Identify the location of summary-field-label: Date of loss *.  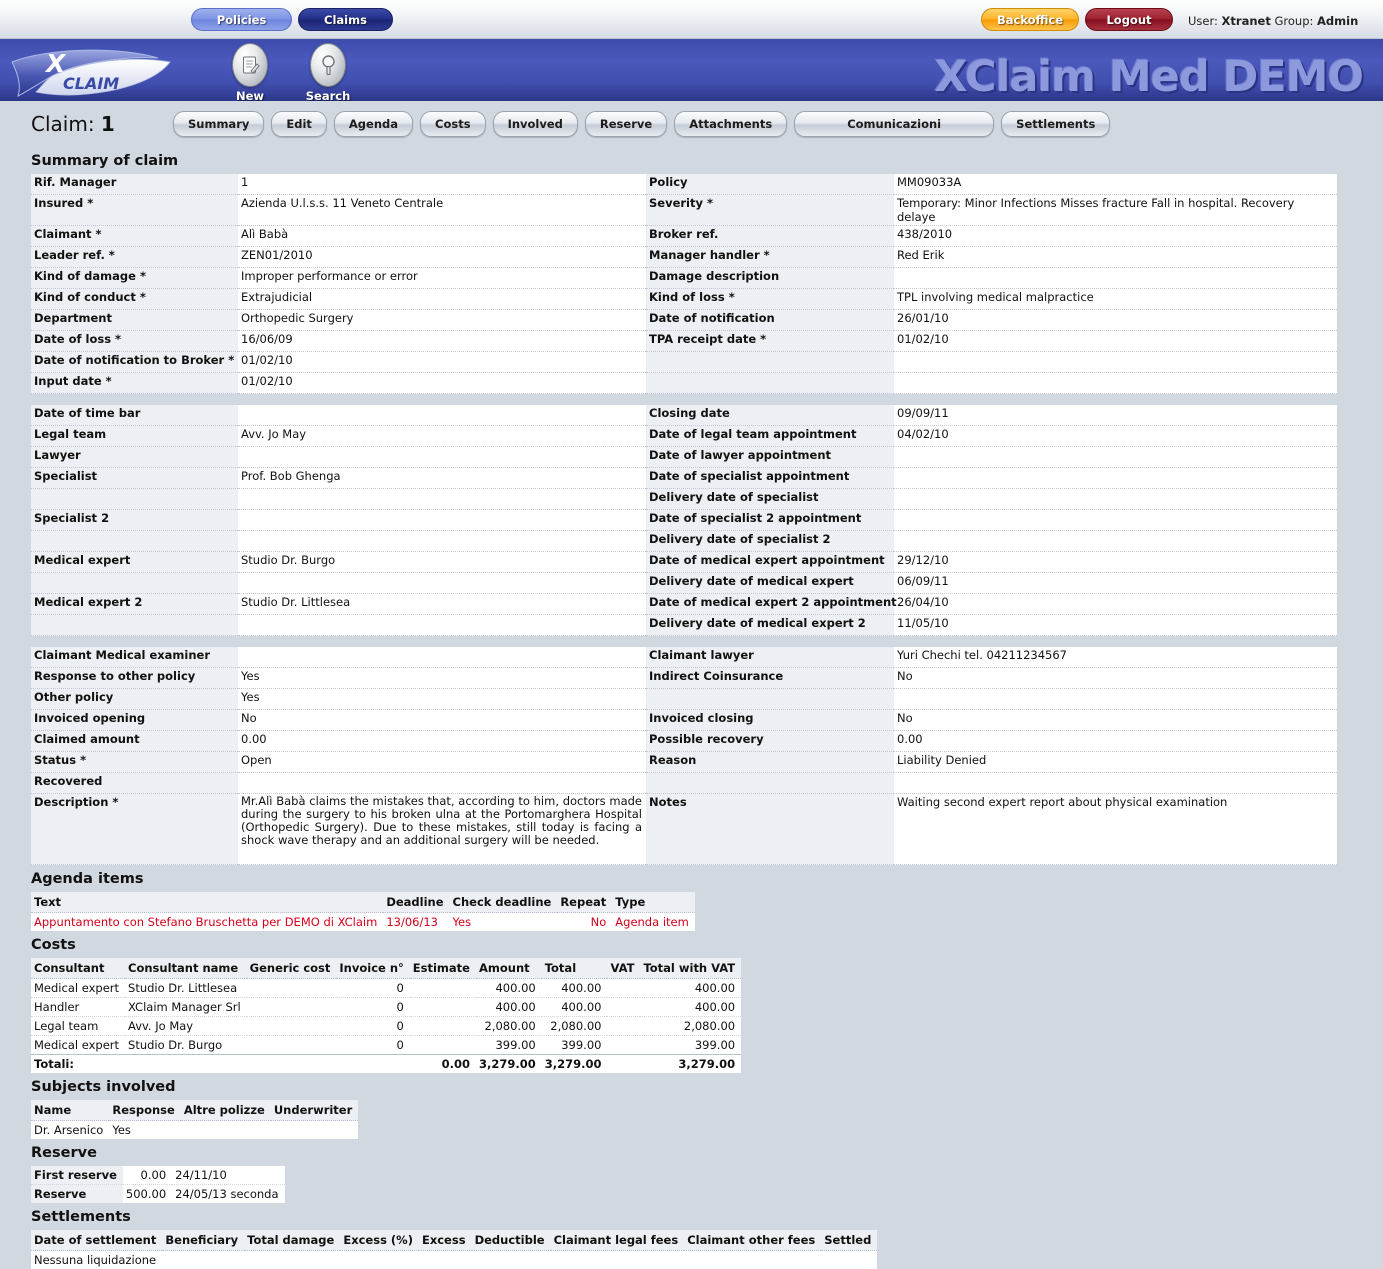
(134, 341).